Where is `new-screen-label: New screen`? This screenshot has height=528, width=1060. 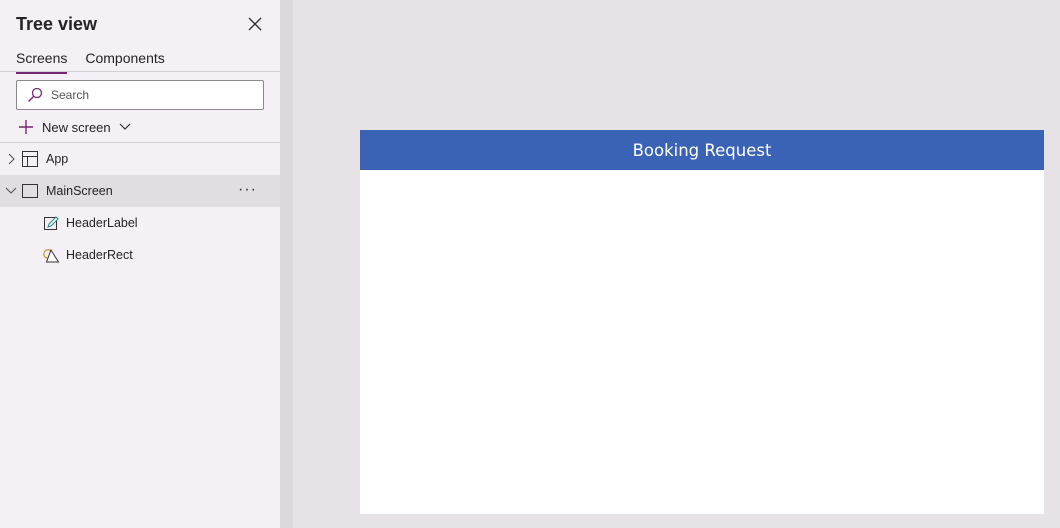 new-screen-label: New screen is located at coordinates (76, 127).